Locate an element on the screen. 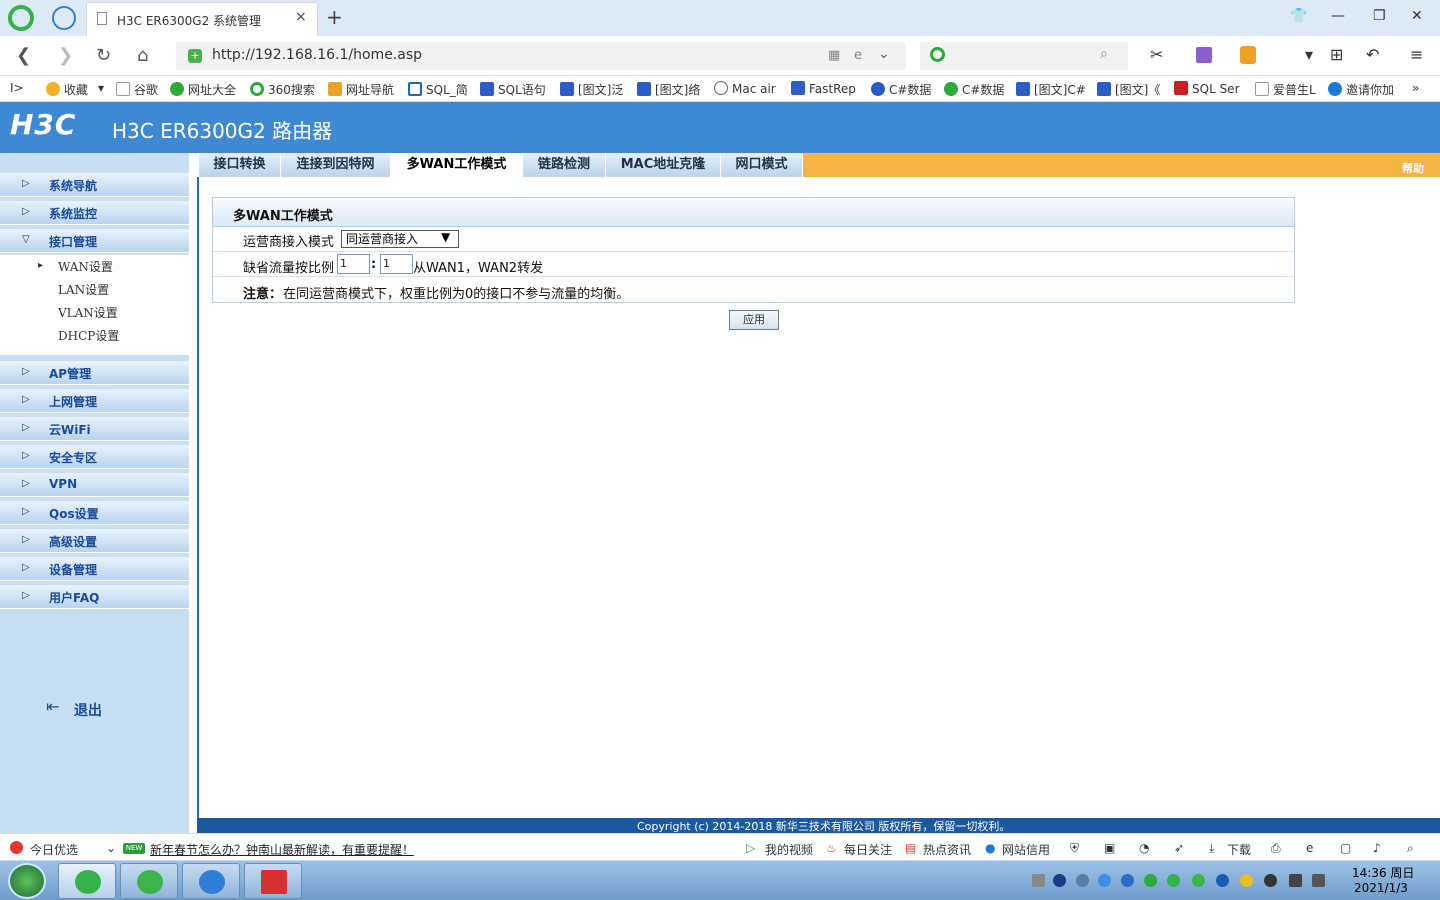 The image size is (1440, 900). ie-mode-icon: e is located at coordinates (858, 55).